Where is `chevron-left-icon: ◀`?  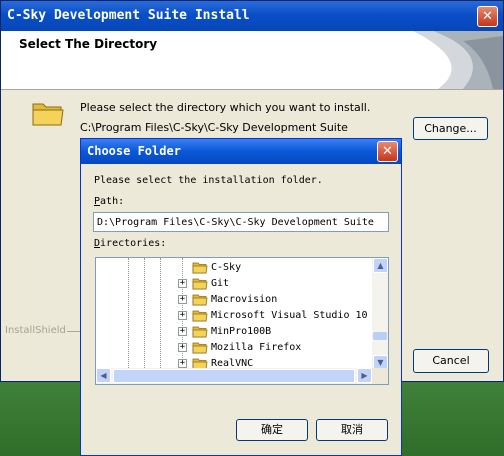 chevron-left-icon: ◀ is located at coordinates (103, 375).